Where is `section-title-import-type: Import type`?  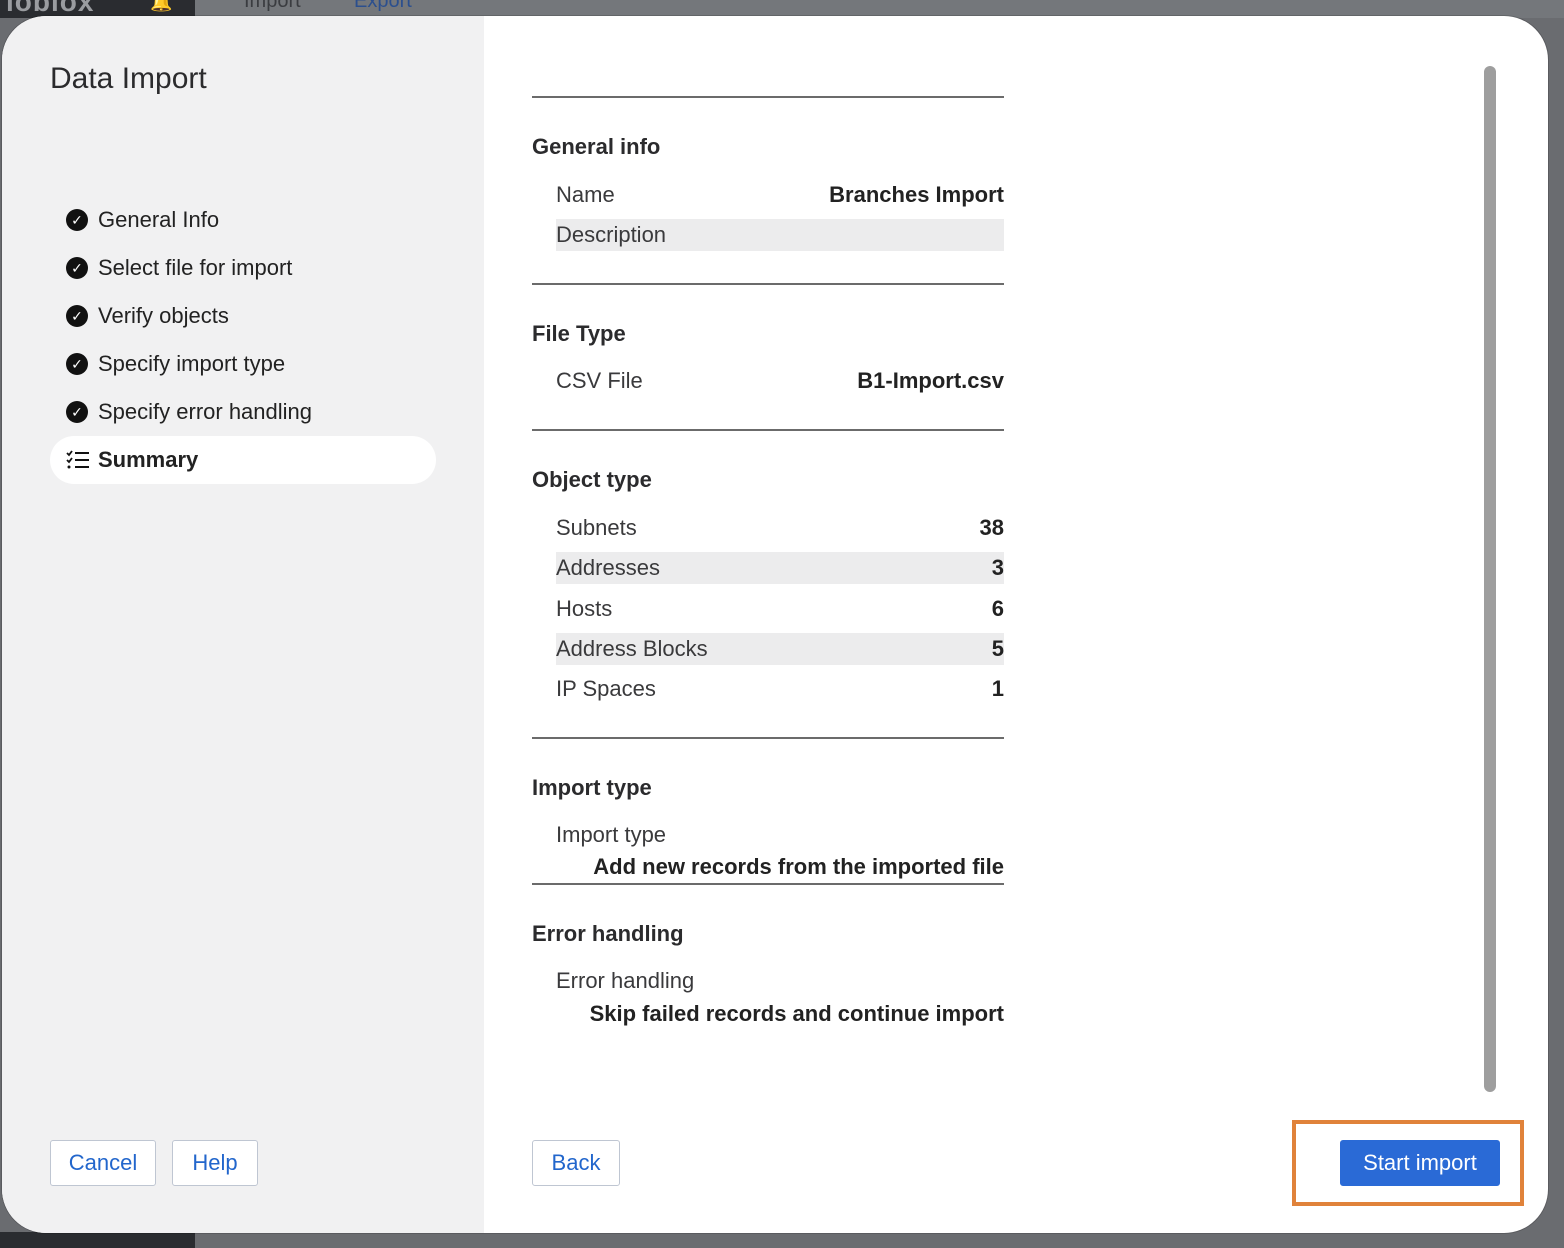
section-title-import-type: Import type is located at coordinates (592, 787).